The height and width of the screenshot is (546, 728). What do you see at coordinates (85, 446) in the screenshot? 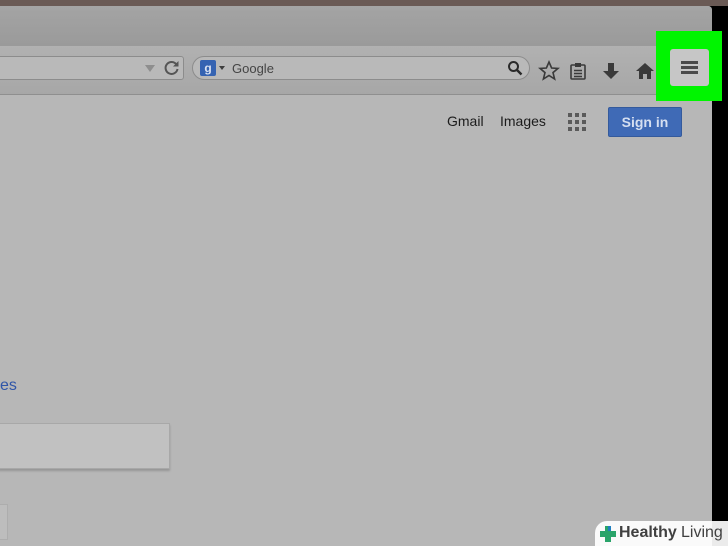
I see `google-search-input` at bounding box center [85, 446].